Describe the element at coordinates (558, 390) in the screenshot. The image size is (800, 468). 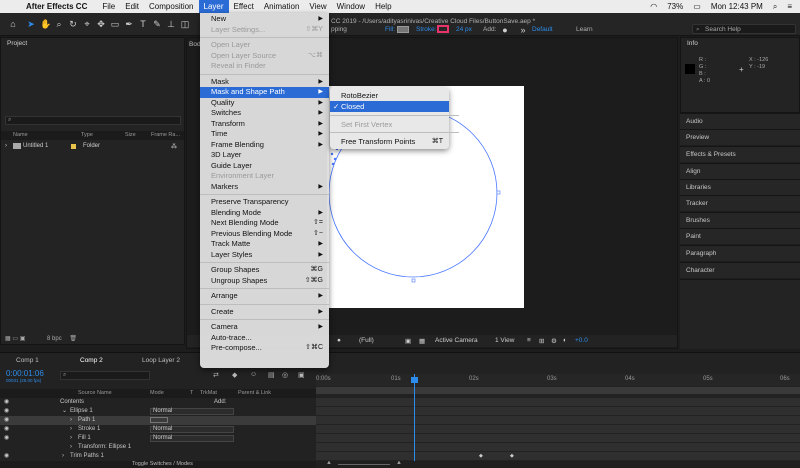
I see `work-area-bar` at that location.